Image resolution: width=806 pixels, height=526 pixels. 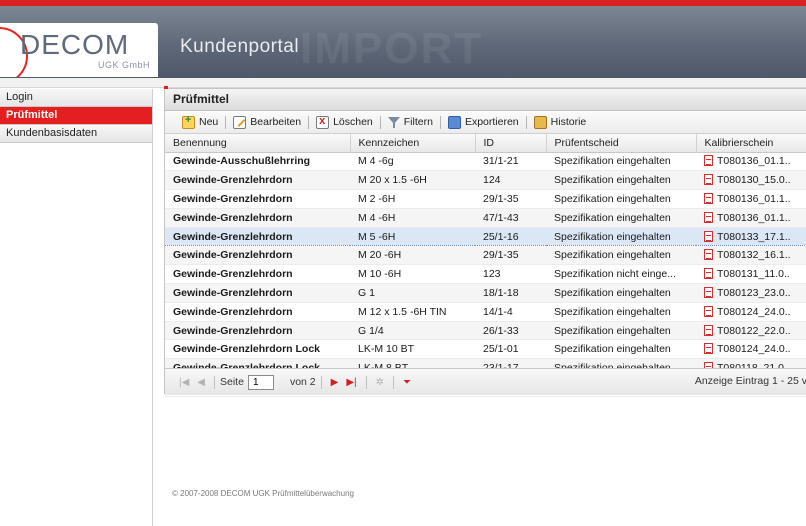 I want to click on first-page-icon: |◀, so click(x=184, y=382).